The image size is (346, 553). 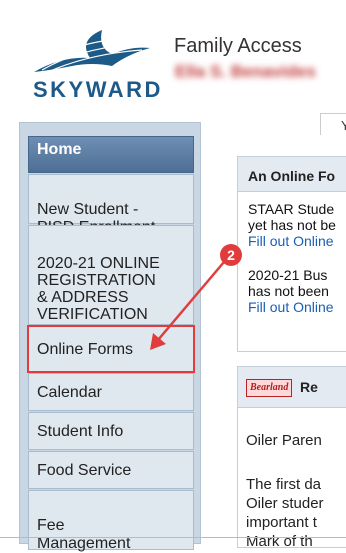 I want to click on news-line: Mark of th, so click(x=279, y=540).